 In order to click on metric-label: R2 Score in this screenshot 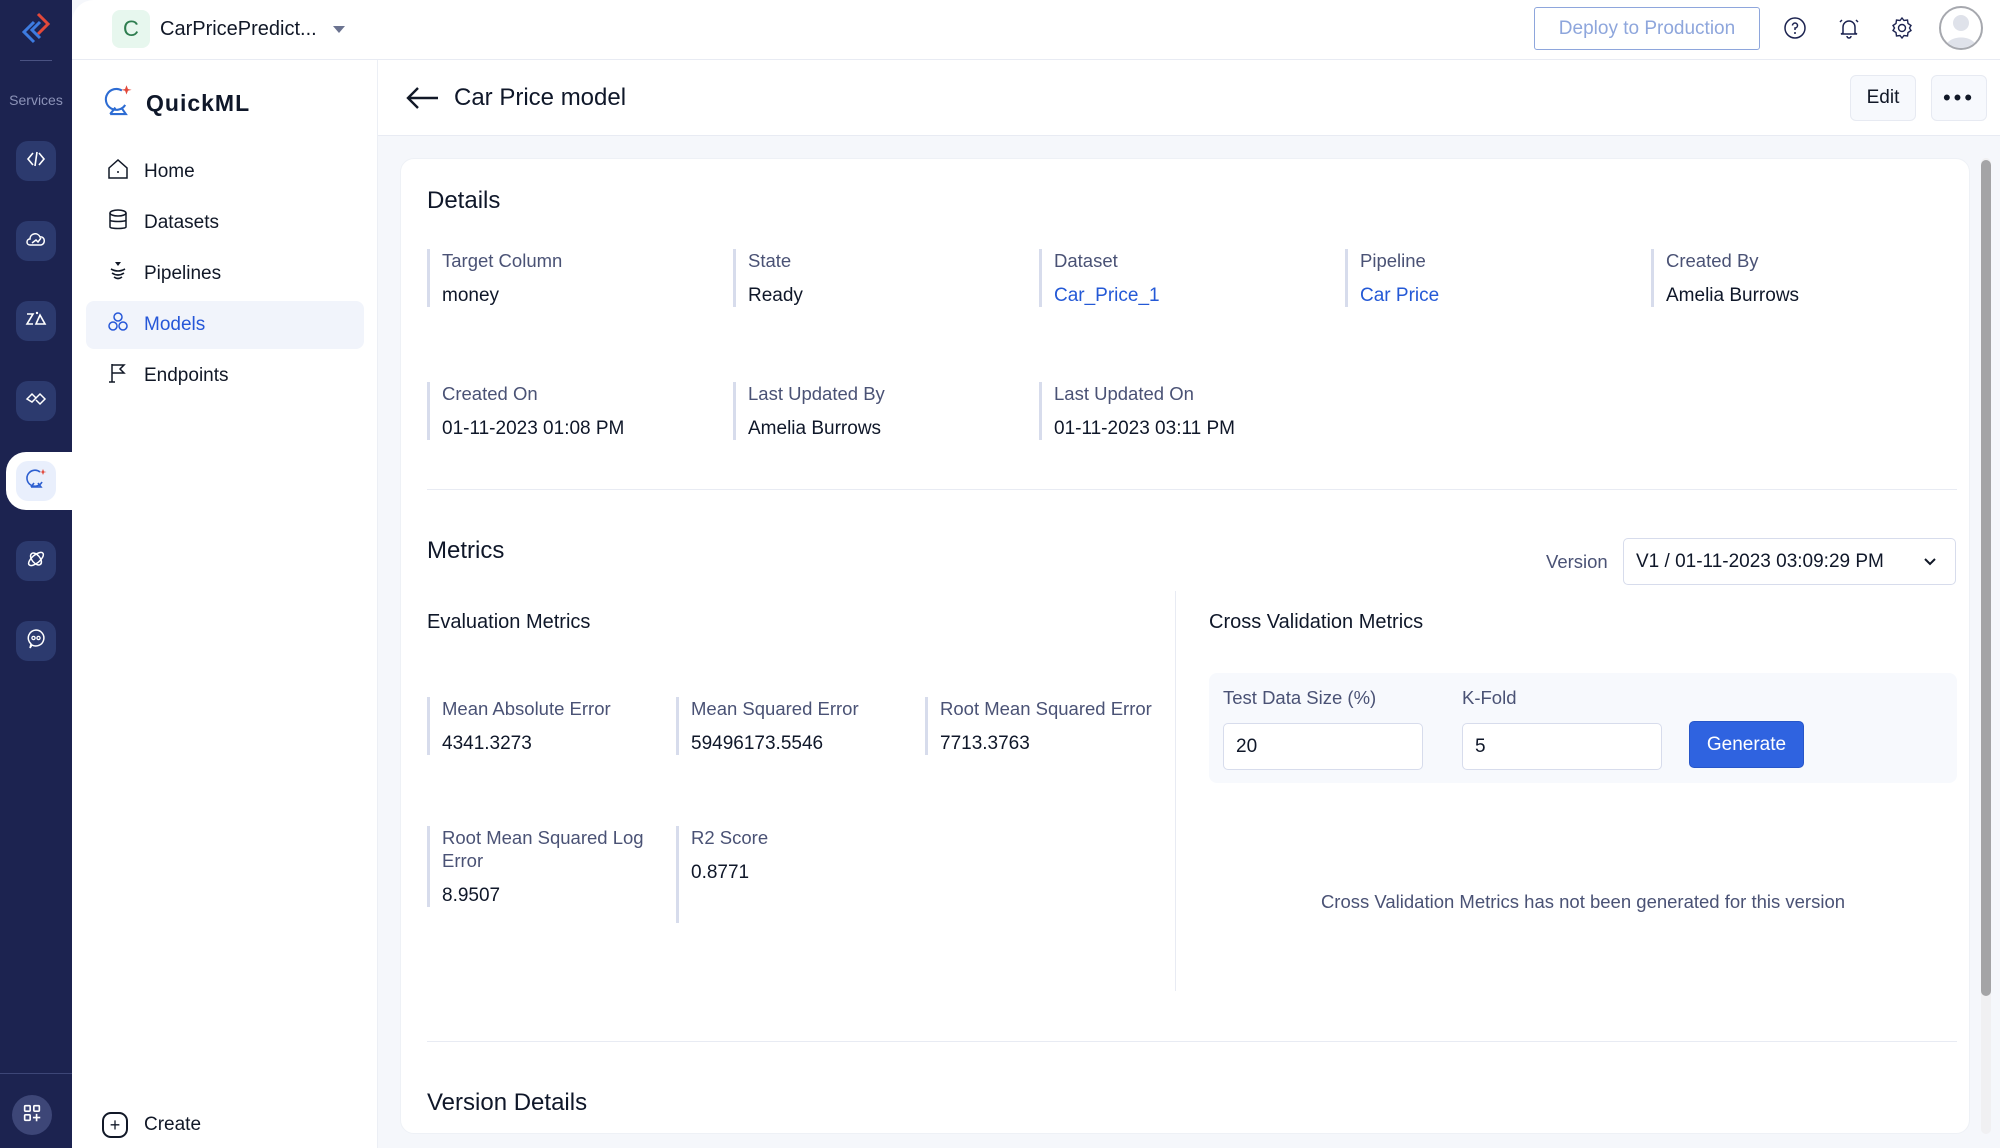, I will do `click(730, 837)`.